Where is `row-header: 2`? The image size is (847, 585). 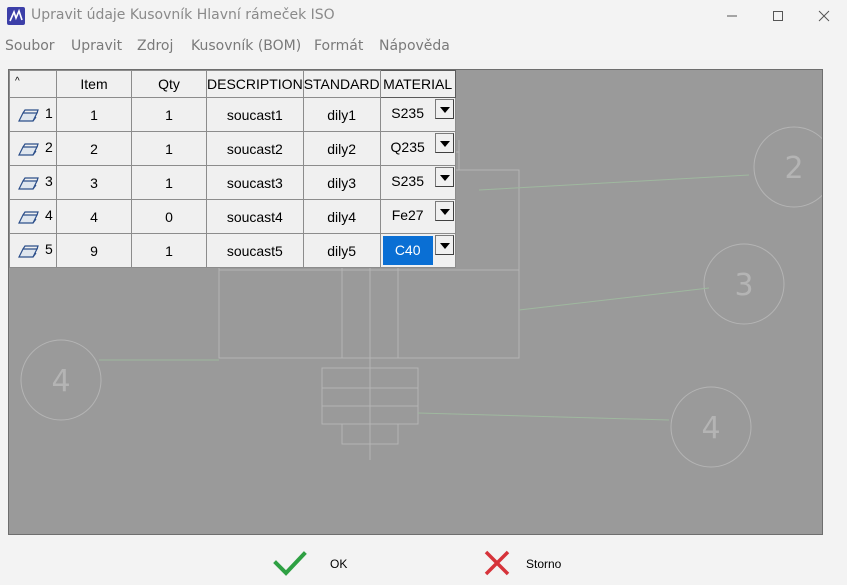 row-header: 2 is located at coordinates (33, 148).